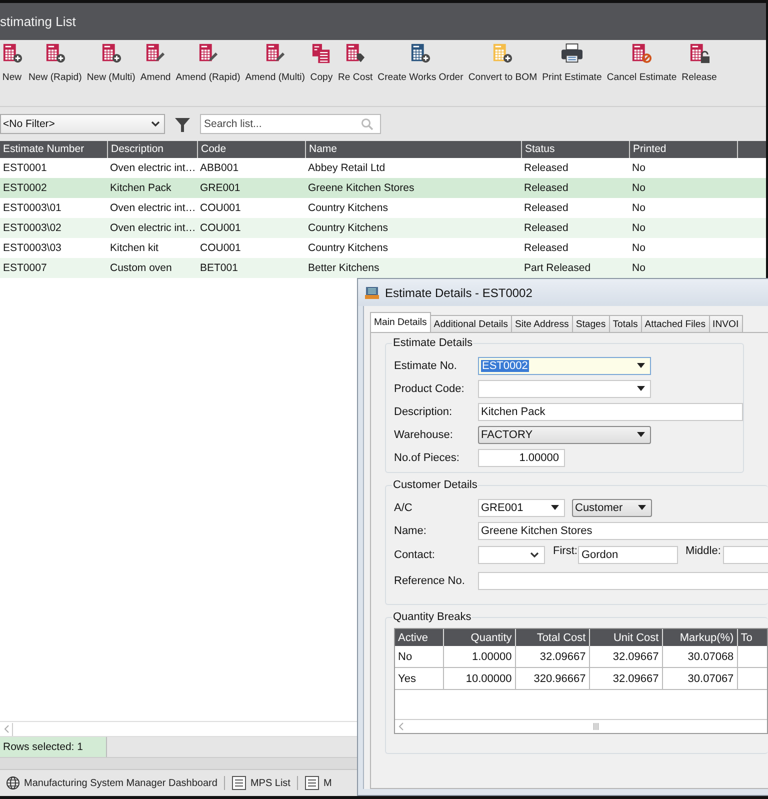 The width and height of the screenshot is (768, 799). Describe the element at coordinates (134, 248) in the screenshot. I see `table-cell-text: Kitchen kit` at that location.